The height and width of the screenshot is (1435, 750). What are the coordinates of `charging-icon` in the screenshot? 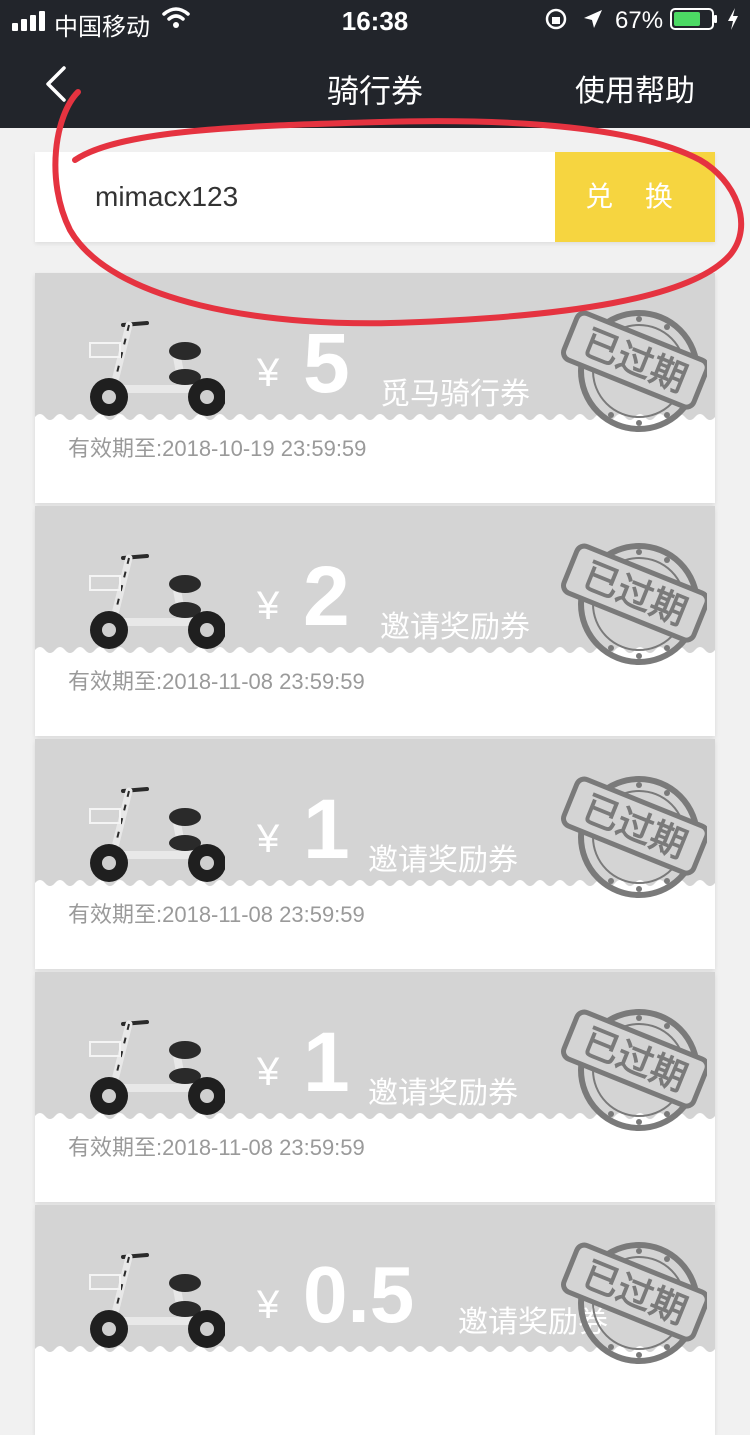 It's located at (733, 19).